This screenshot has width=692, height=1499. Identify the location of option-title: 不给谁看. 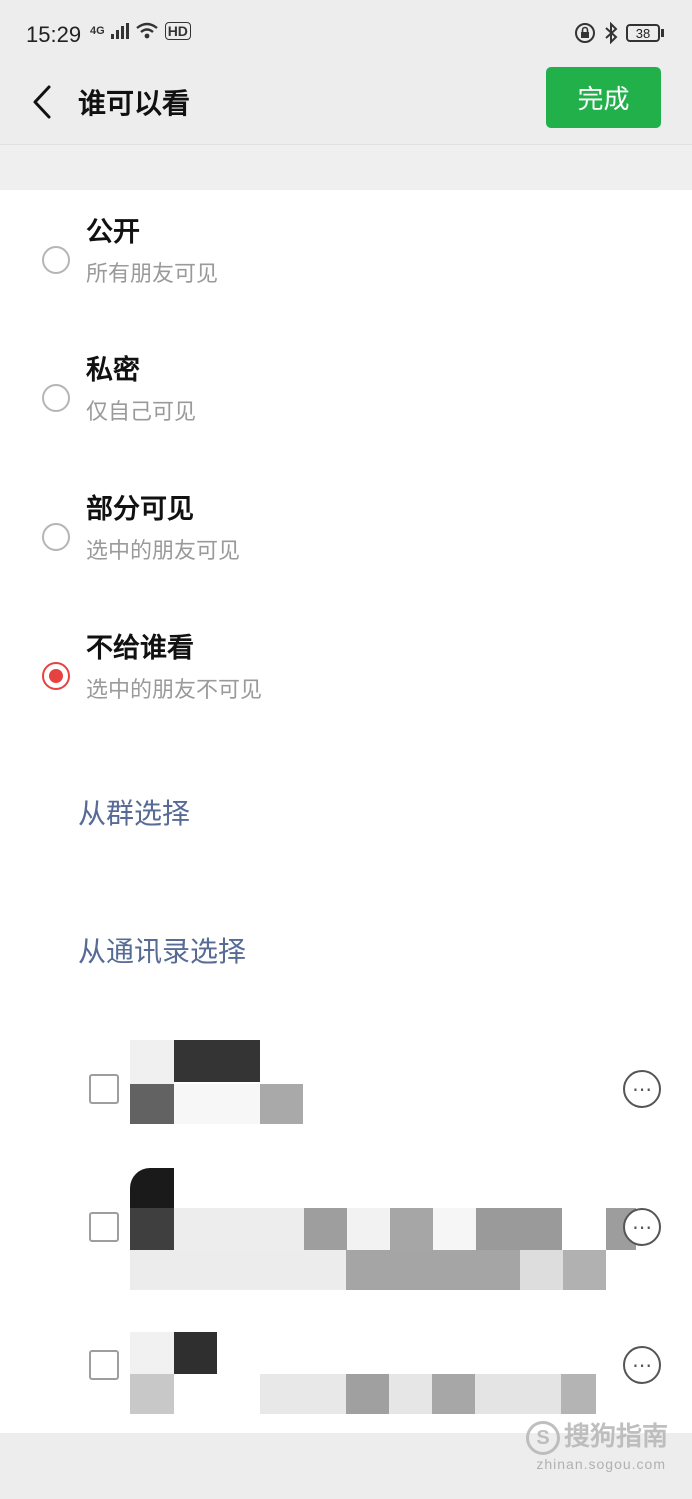
(140, 648).